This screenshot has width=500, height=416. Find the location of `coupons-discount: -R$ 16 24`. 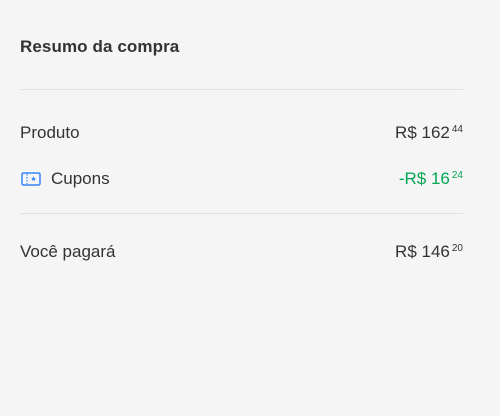

coupons-discount: -R$ 16 24 is located at coordinates (431, 179).